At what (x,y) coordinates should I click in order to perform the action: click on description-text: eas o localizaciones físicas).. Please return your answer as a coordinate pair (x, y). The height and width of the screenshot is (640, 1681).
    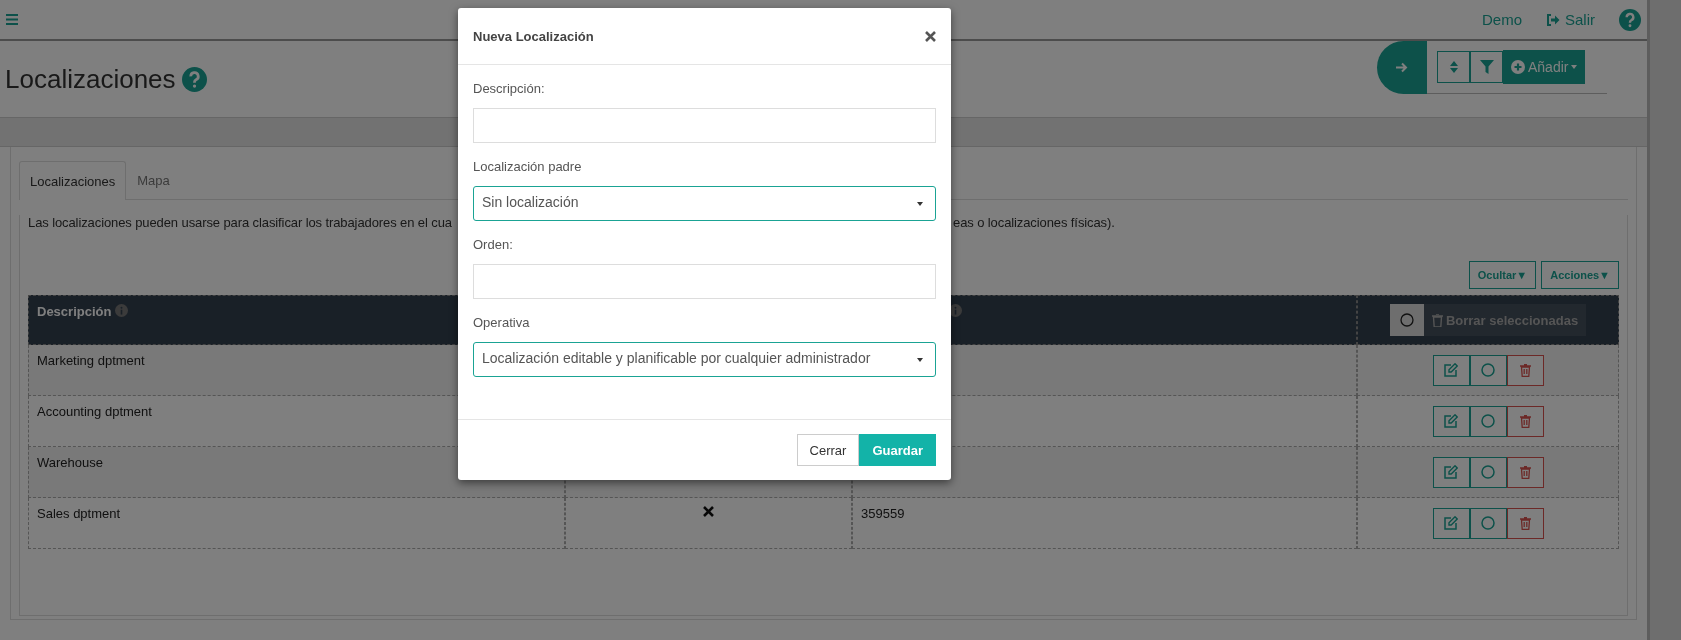
    Looking at the image, I should click on (1034, 223).